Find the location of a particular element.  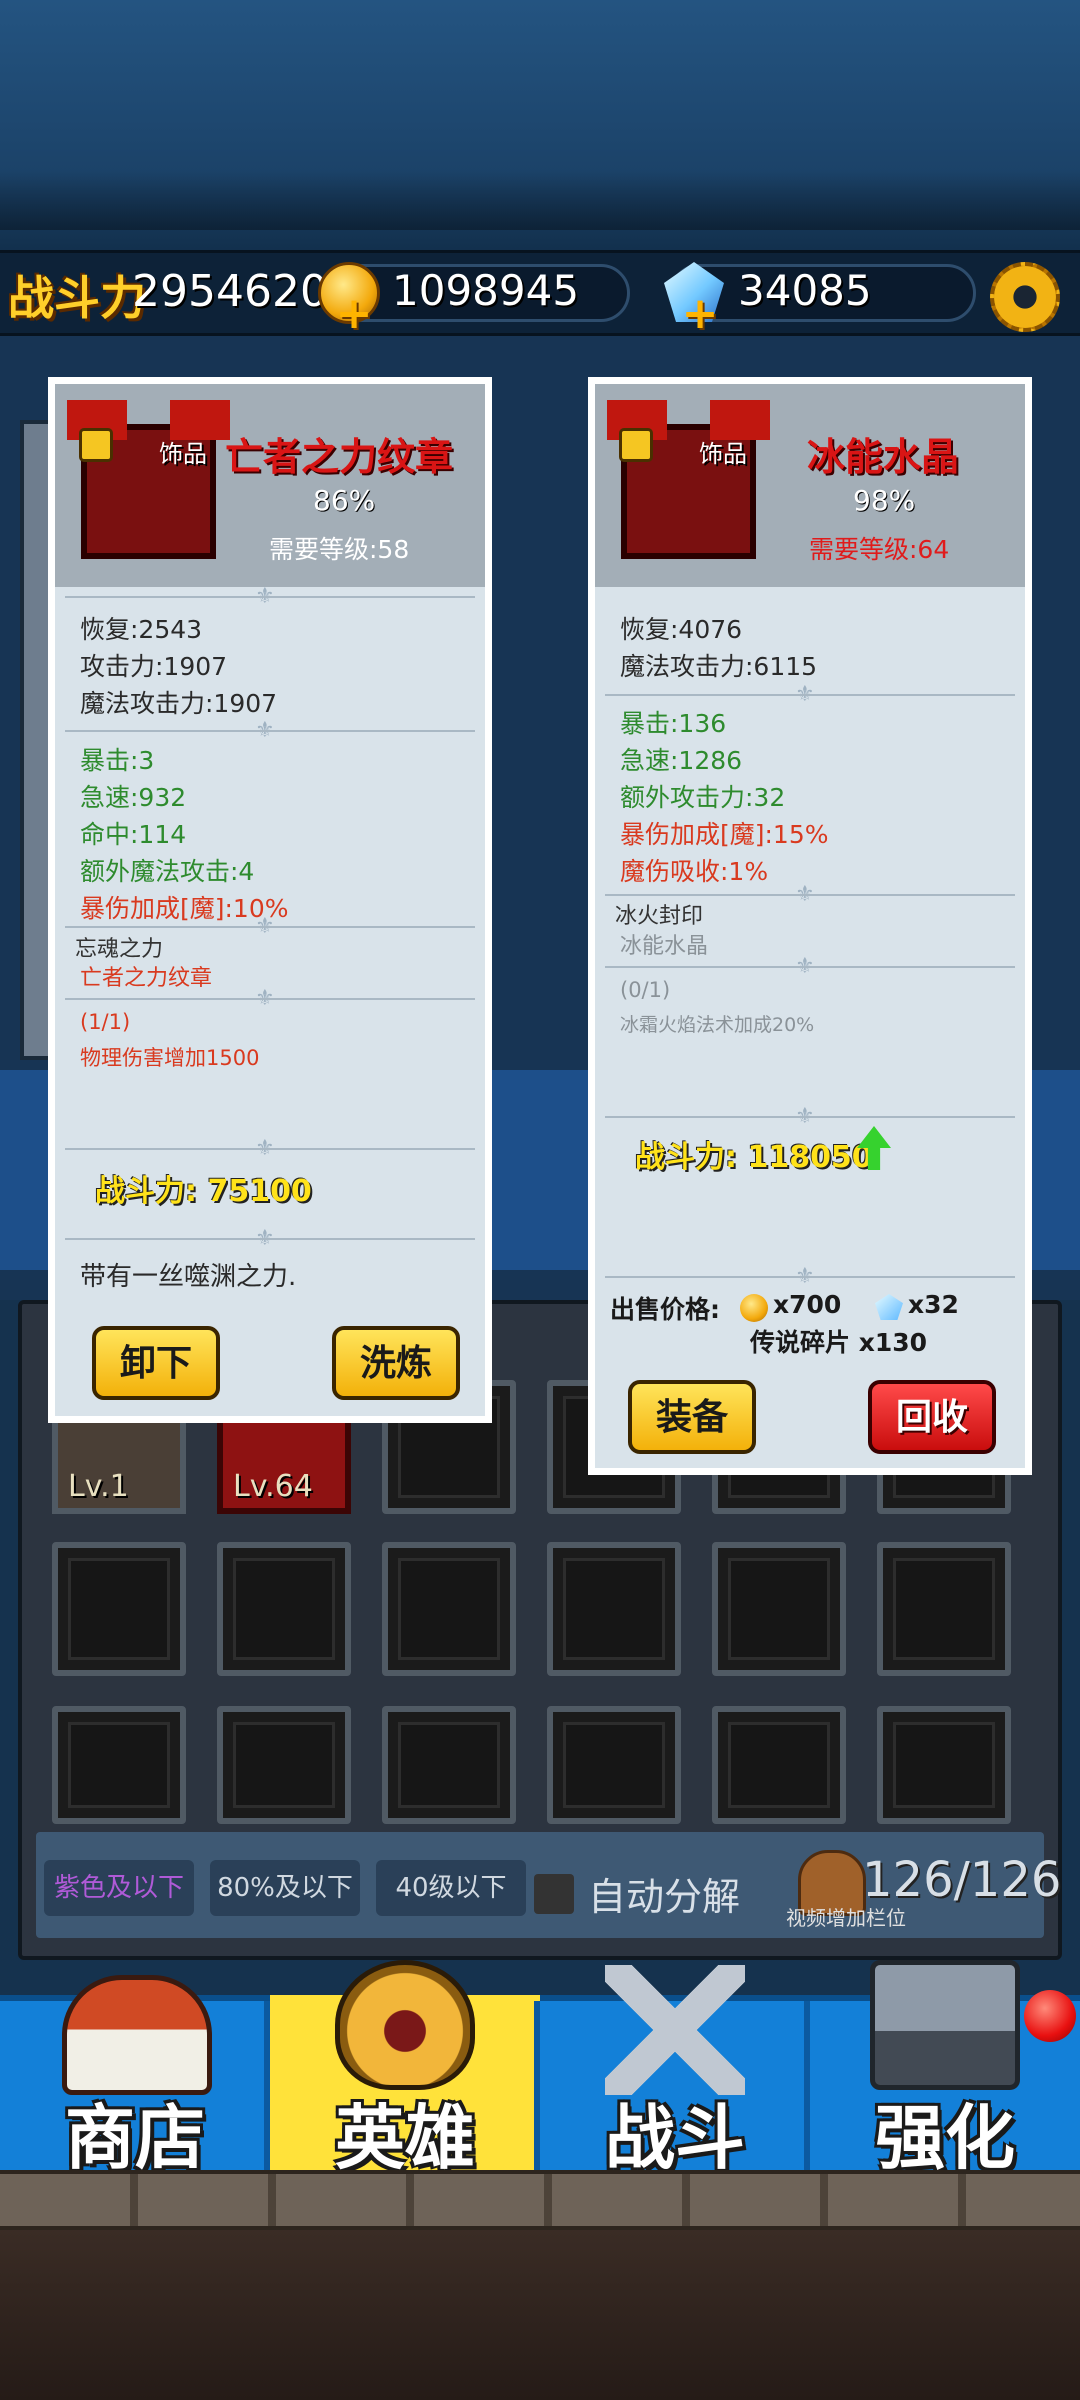

recycle-button: 回收 is located at coordinates (932, 1417).